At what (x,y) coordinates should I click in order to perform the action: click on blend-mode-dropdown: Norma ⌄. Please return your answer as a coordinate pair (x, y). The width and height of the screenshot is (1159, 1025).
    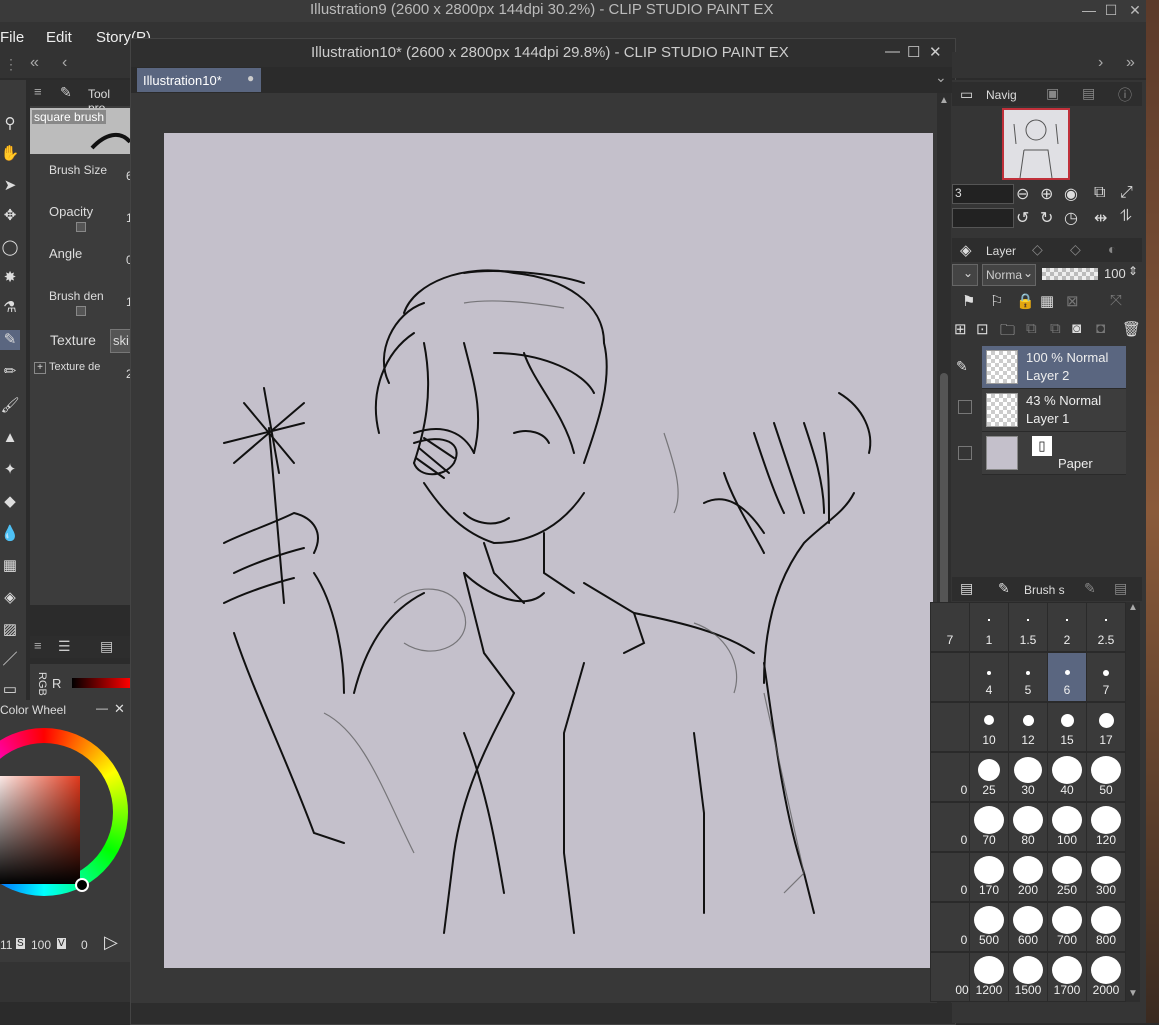
    Looking at the image, I should click on (1009, 275).